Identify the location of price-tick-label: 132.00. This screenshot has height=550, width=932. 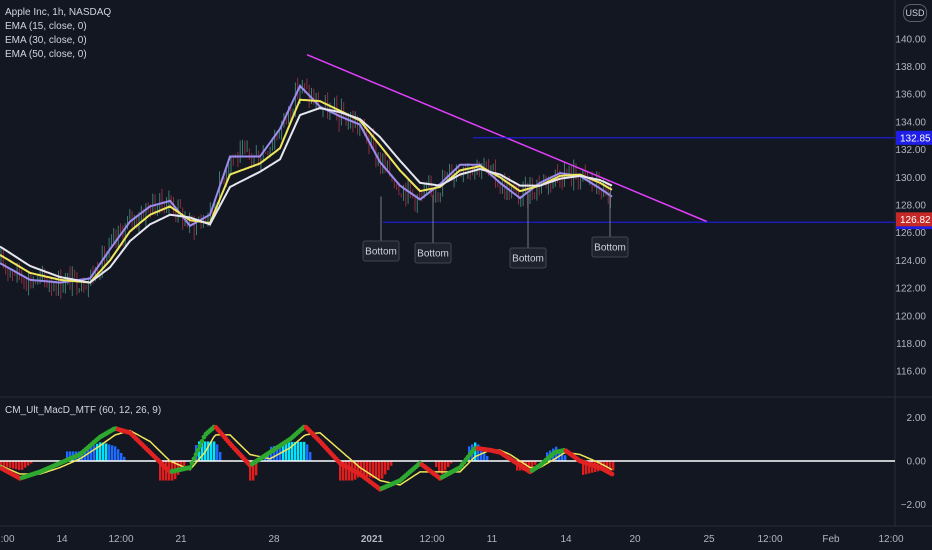
(910, 150).